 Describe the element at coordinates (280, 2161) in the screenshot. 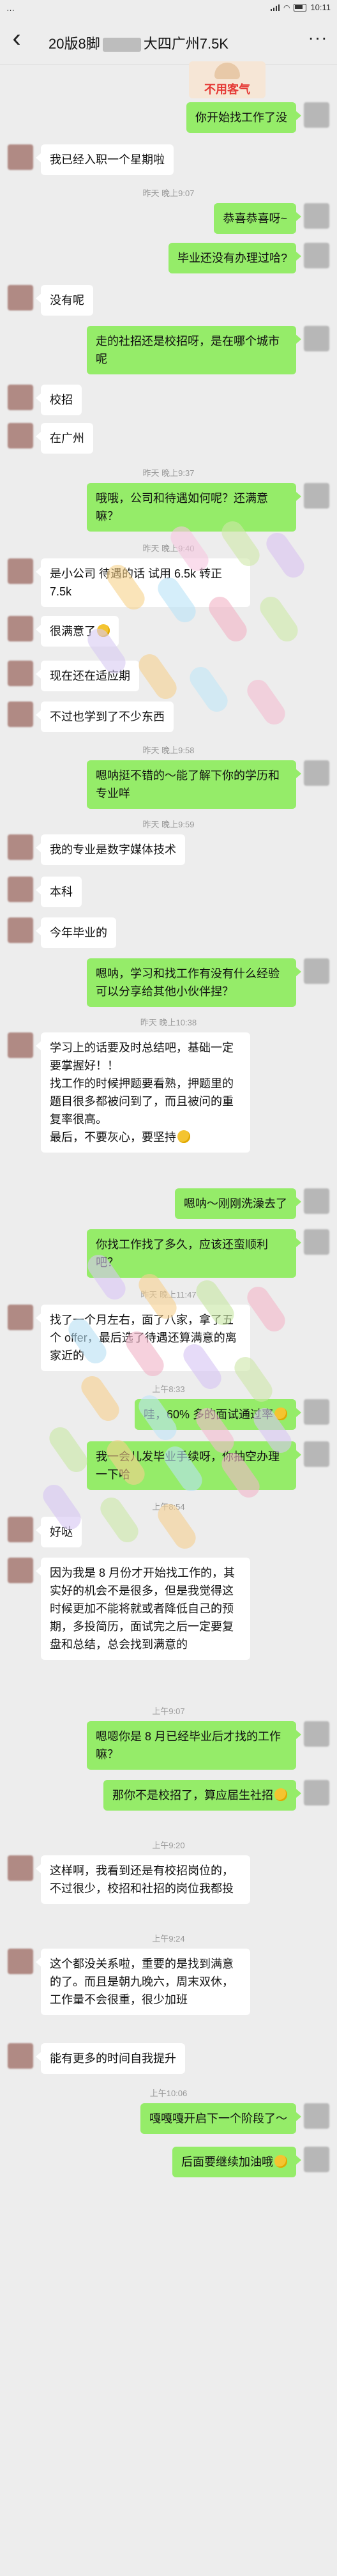

I see `emoji-icon` at that location.